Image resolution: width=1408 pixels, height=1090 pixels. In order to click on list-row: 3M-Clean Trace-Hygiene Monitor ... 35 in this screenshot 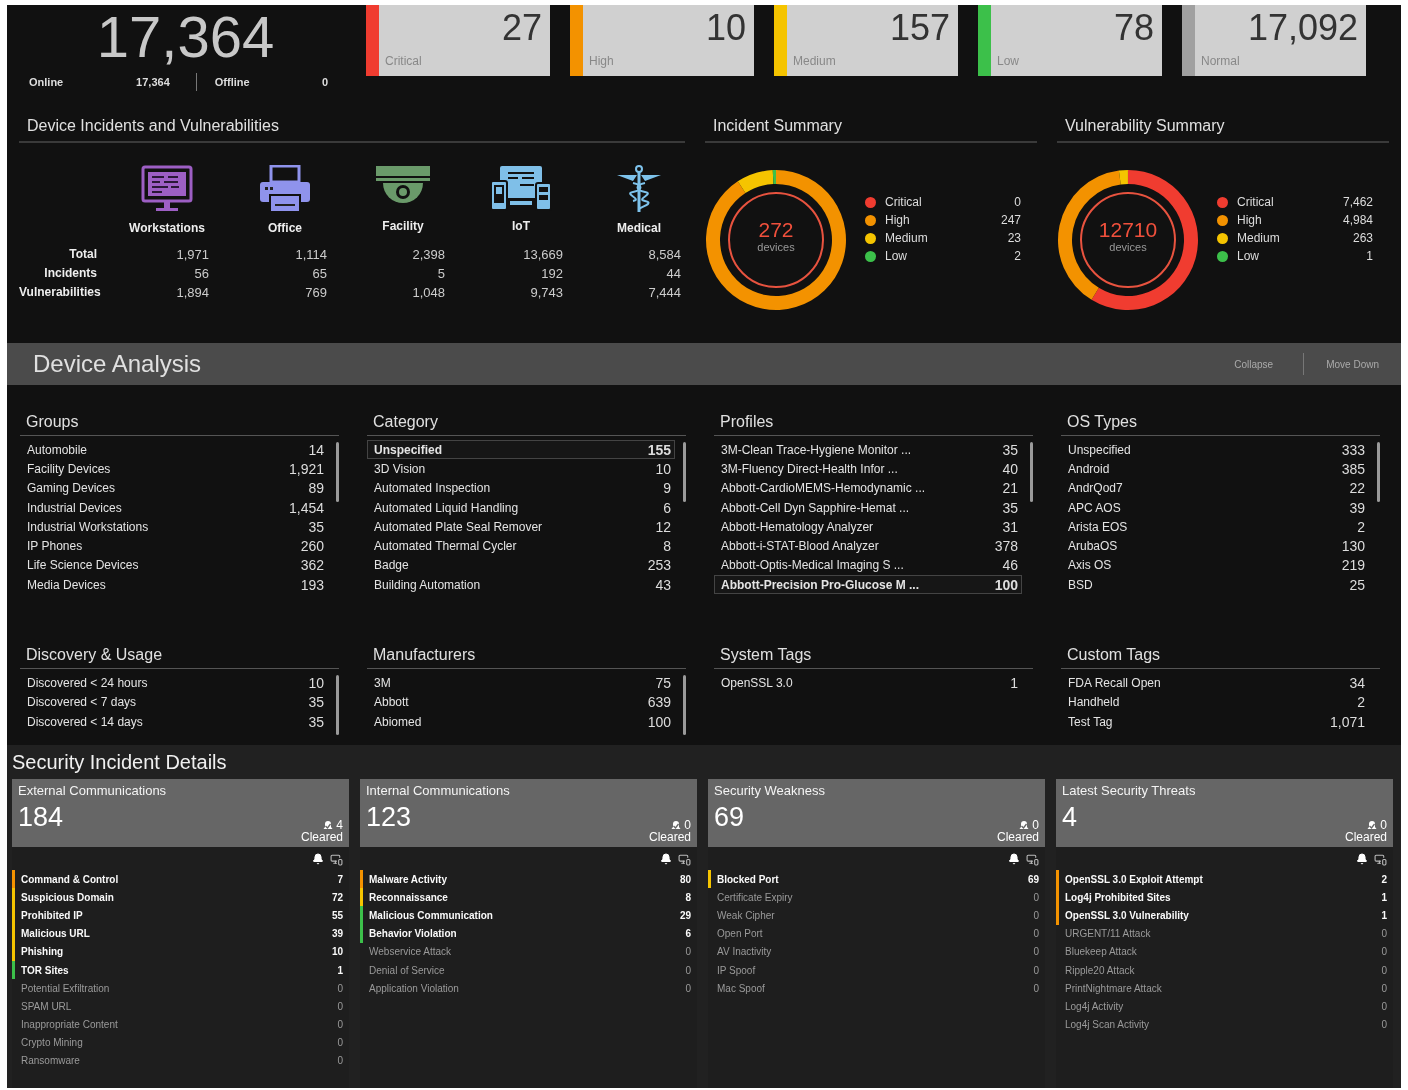, I will do `click(868, 450)`.